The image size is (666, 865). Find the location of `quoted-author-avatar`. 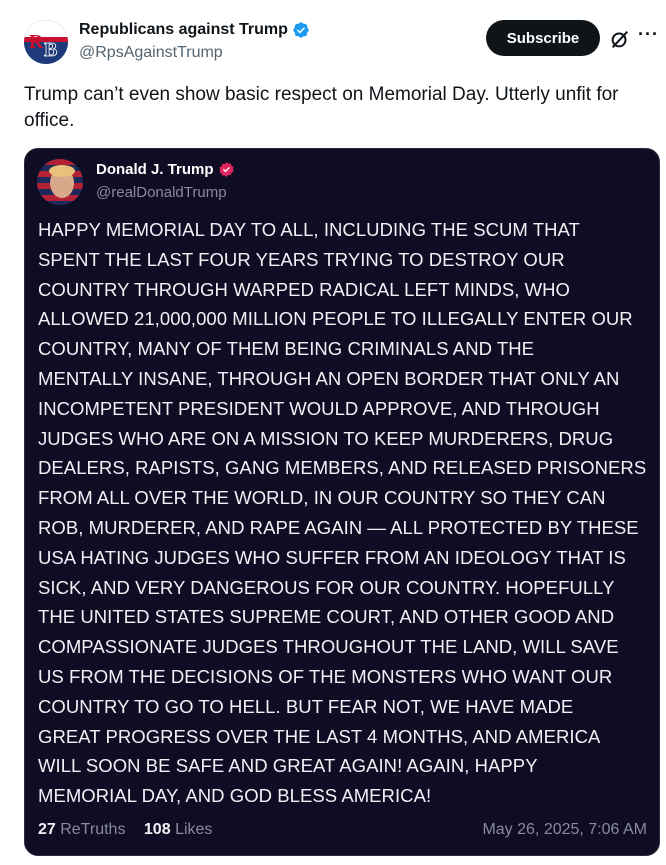

quoted-author-avatar is located at coordinates (60, 182).